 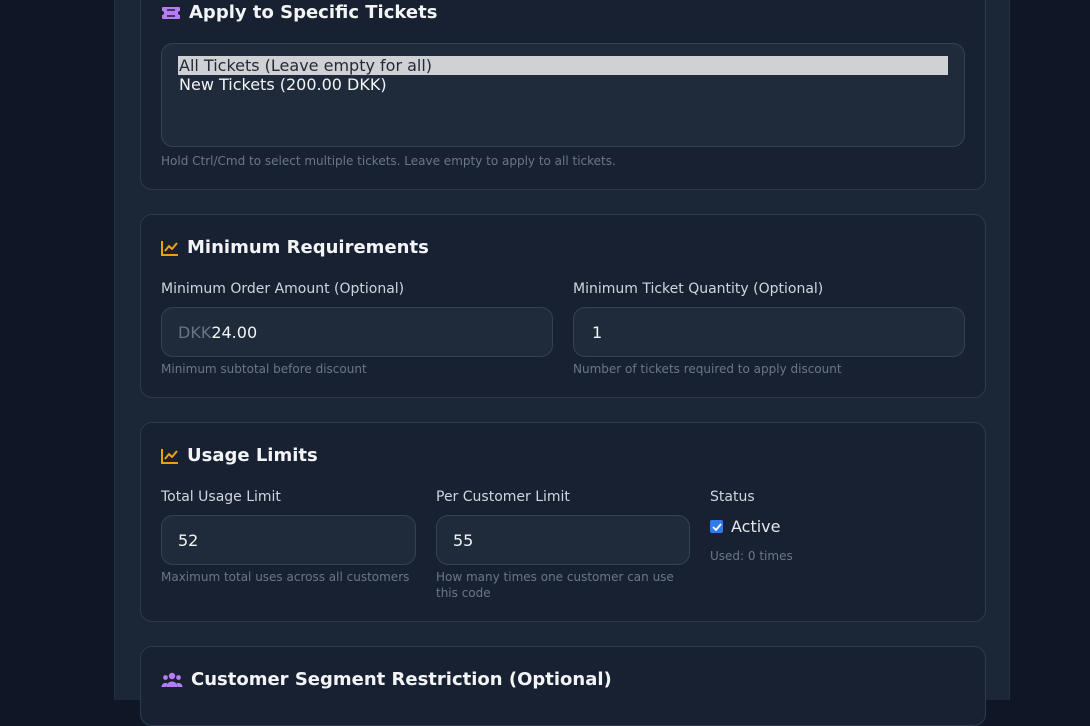 I want to click on status-label: Status, so click(x=732, y=497).